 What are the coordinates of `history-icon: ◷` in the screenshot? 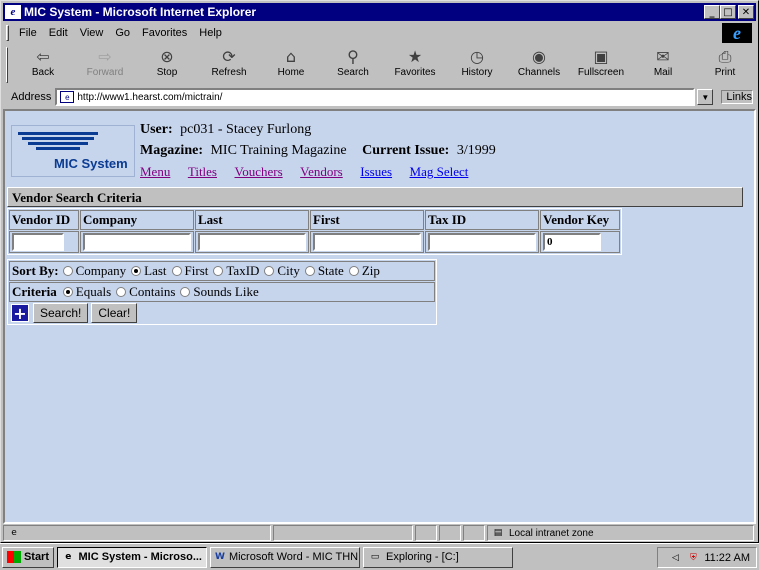 It's located at (477, 56).